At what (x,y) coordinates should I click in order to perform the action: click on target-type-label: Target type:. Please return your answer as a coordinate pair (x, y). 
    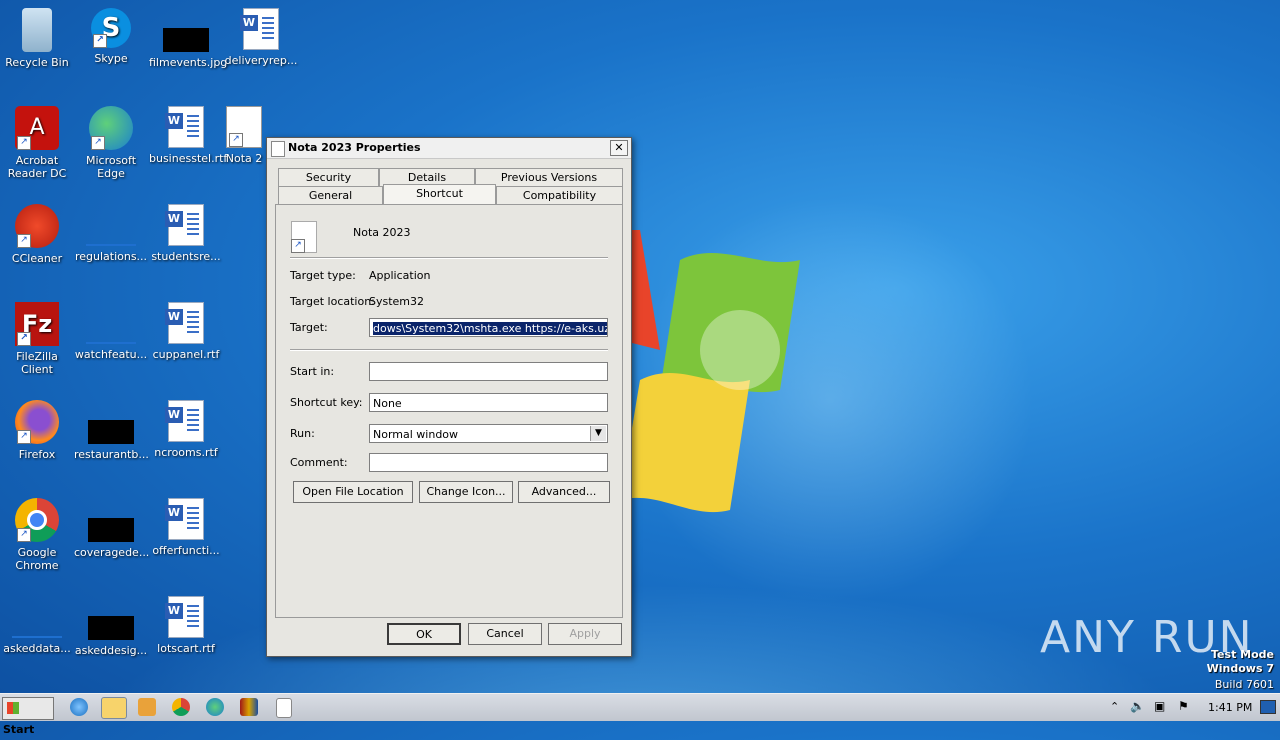
    Looking at the image, I should click on (323, 275).